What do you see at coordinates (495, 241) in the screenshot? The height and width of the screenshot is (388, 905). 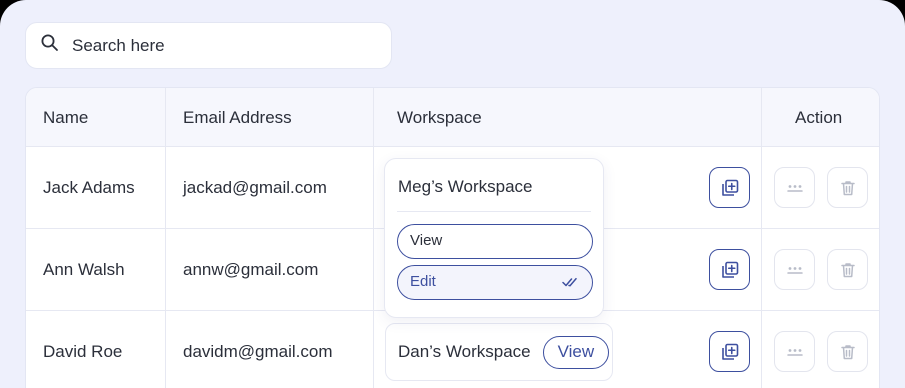 I see `dropdown-option-view: View` at bounding box center [495, 241].